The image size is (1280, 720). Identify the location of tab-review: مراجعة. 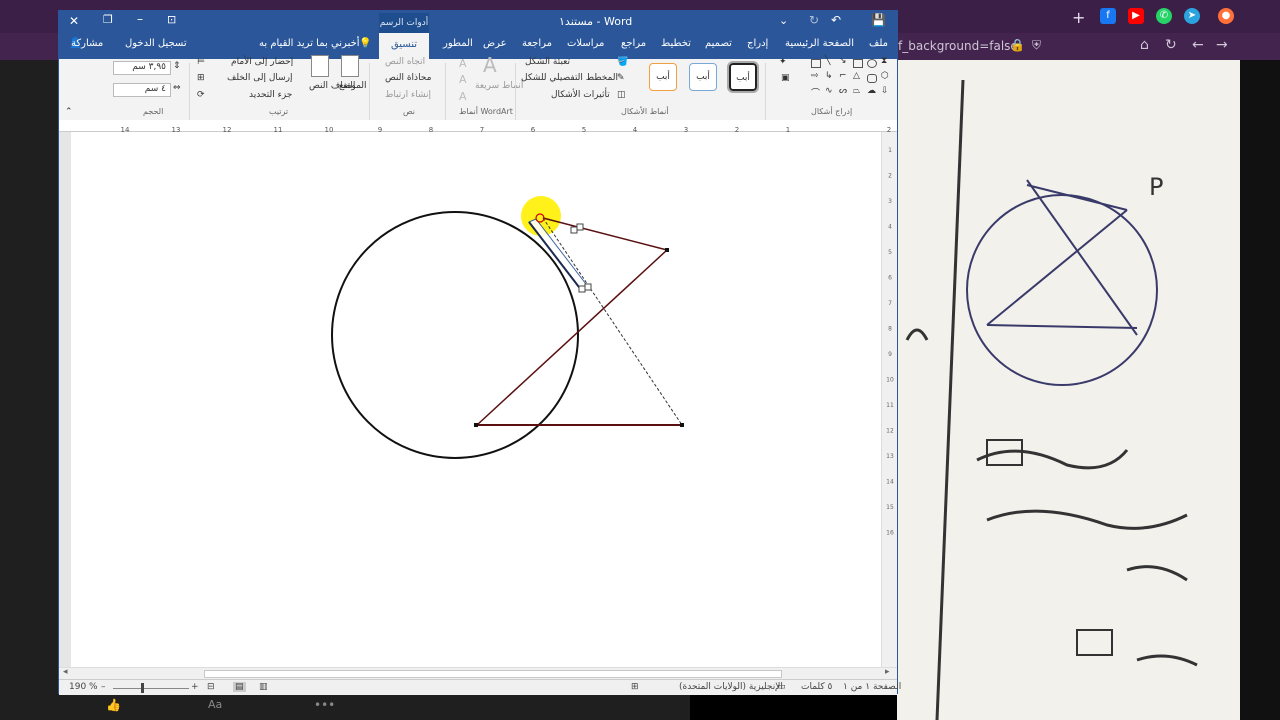
(537, 43).